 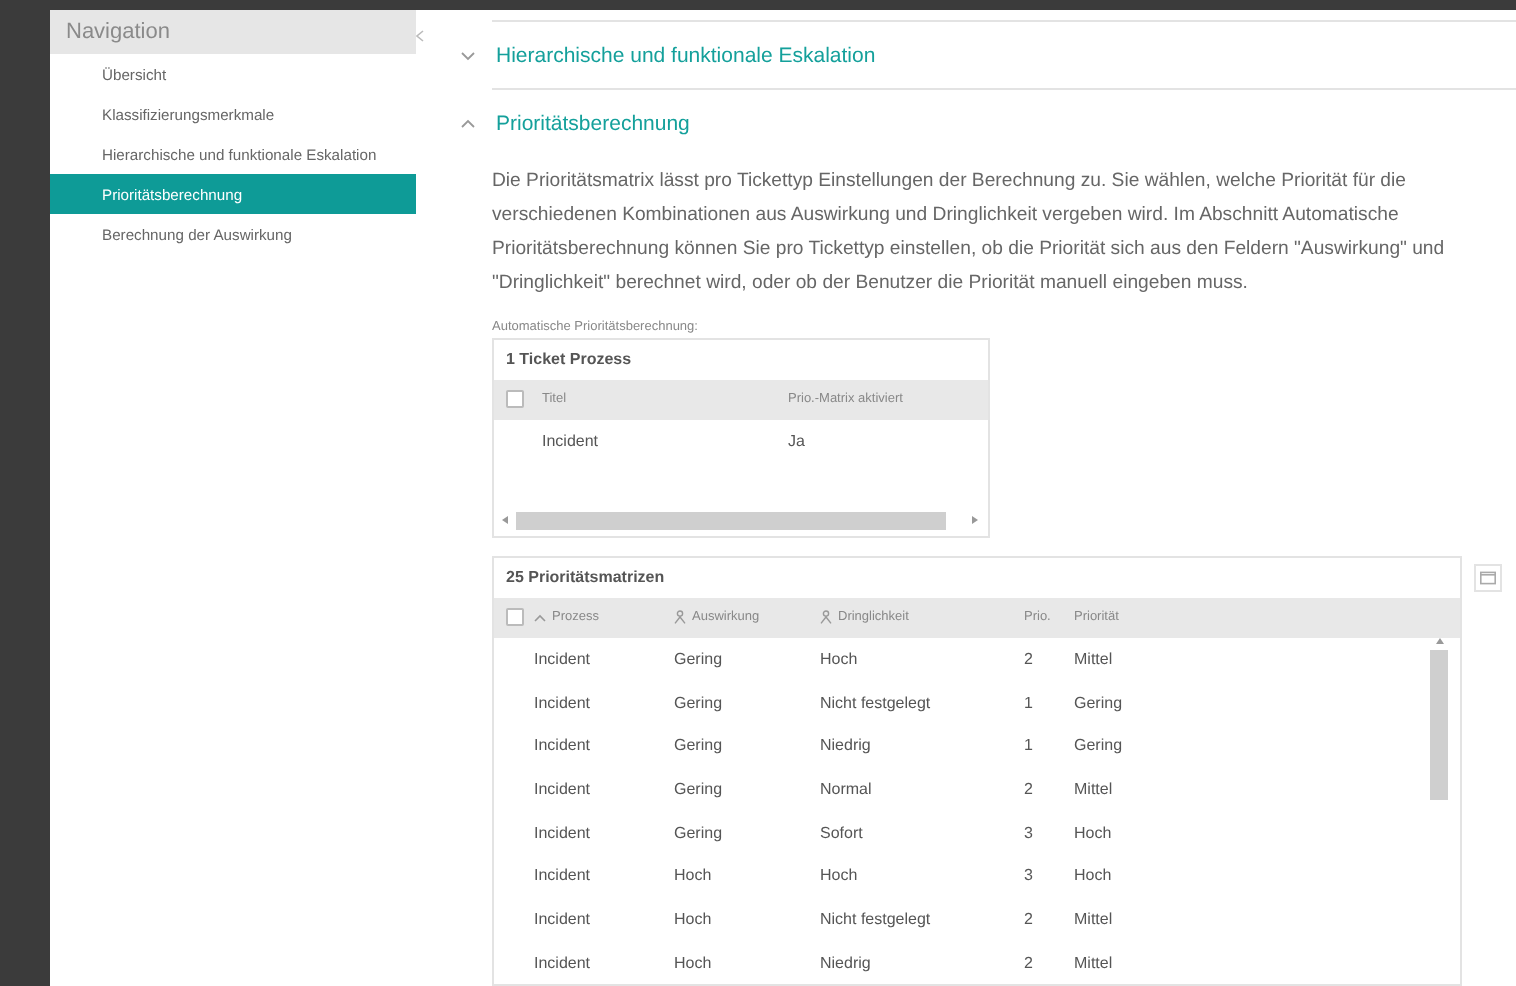 I want to click on table-cell-text: Sofort, so click(x=842, y=832).